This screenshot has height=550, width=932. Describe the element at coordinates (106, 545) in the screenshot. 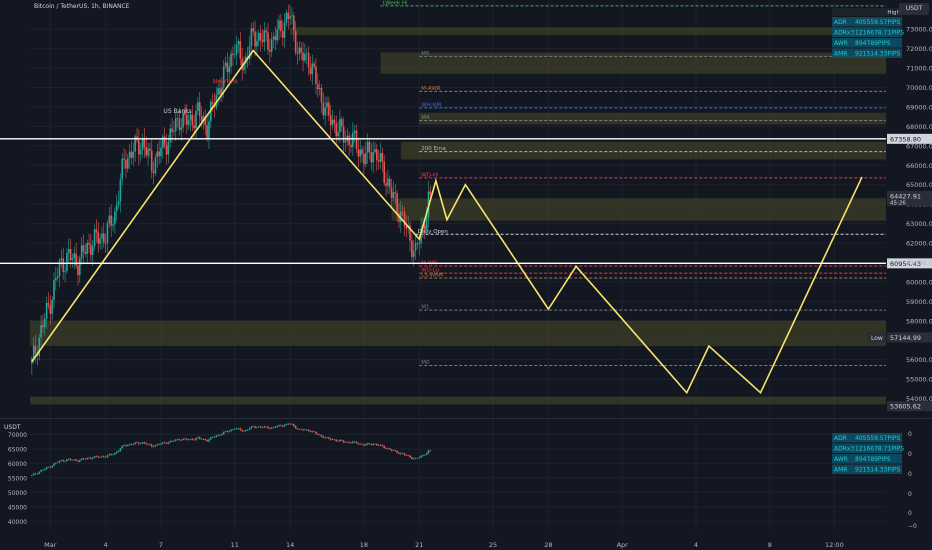

I see `x-tick-label: 4` at that location.